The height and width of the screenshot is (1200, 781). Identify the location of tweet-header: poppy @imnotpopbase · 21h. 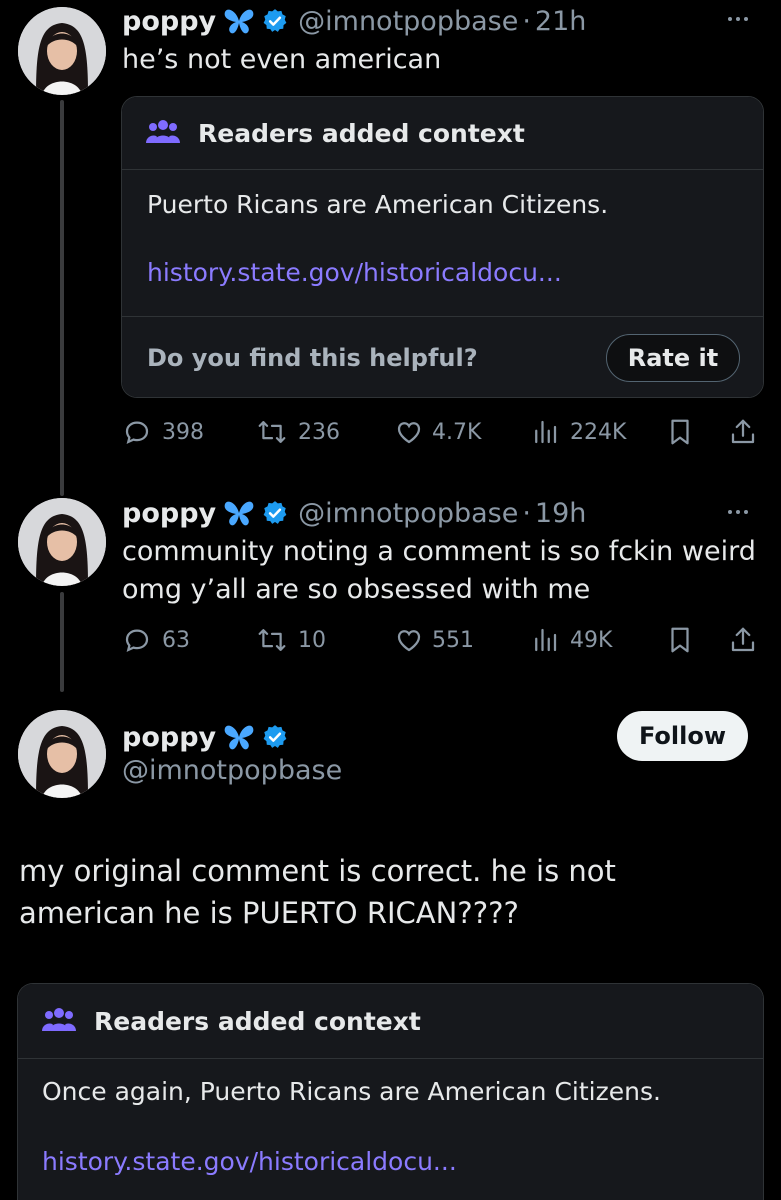
(354, 21).